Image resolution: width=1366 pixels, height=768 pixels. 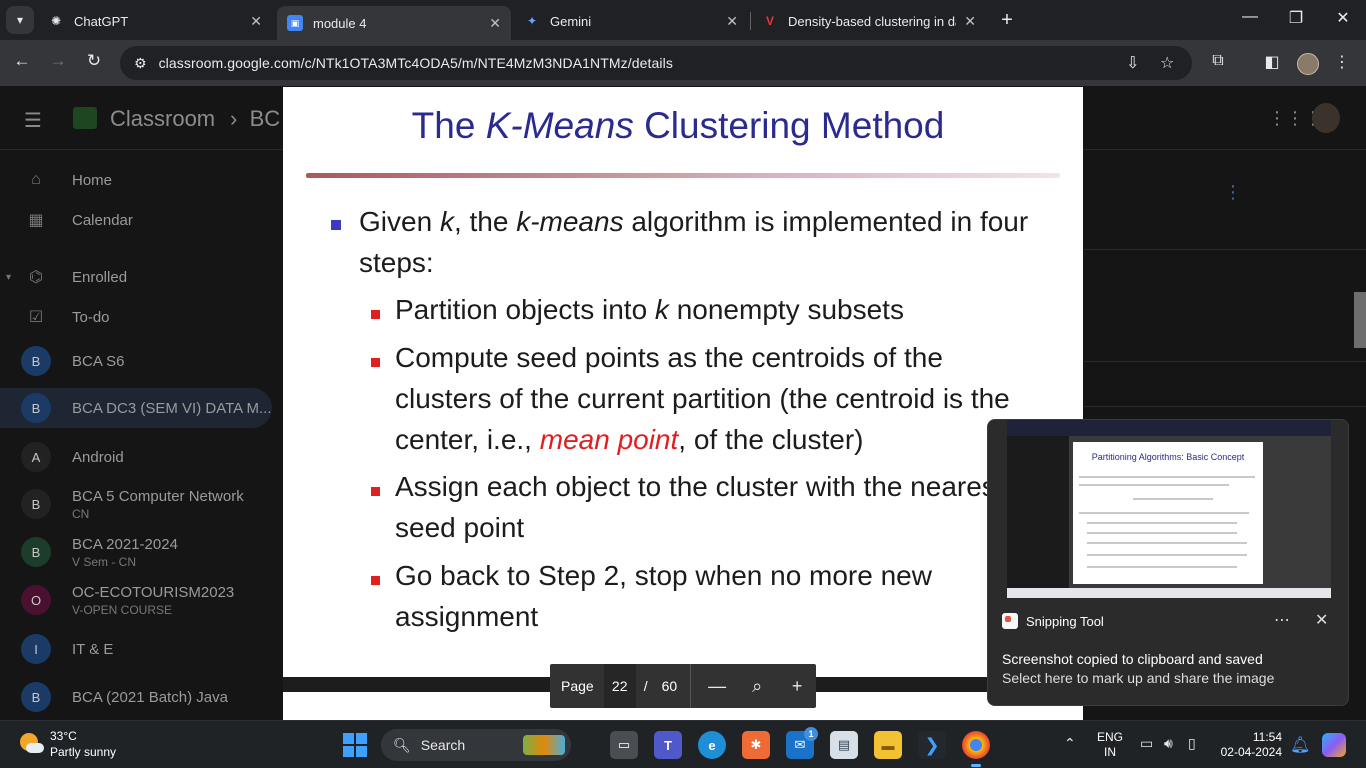 I want to click on notification-bell-icon: 🔔︎, so click(x=1300, y=745).